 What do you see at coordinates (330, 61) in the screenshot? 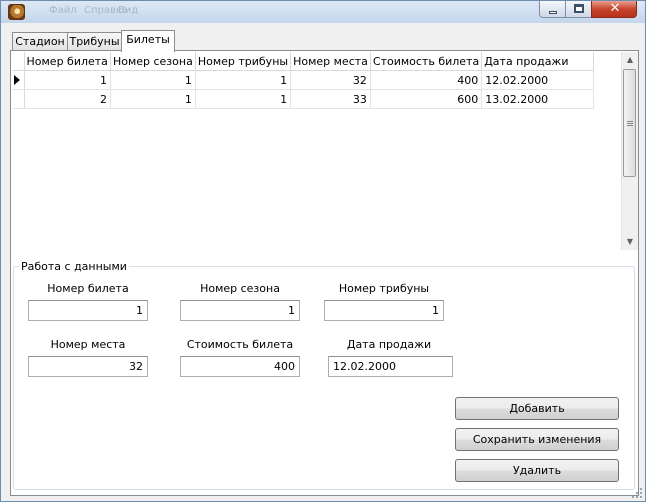
I see `column-header: Номер места` at bounding box center [330, 61].